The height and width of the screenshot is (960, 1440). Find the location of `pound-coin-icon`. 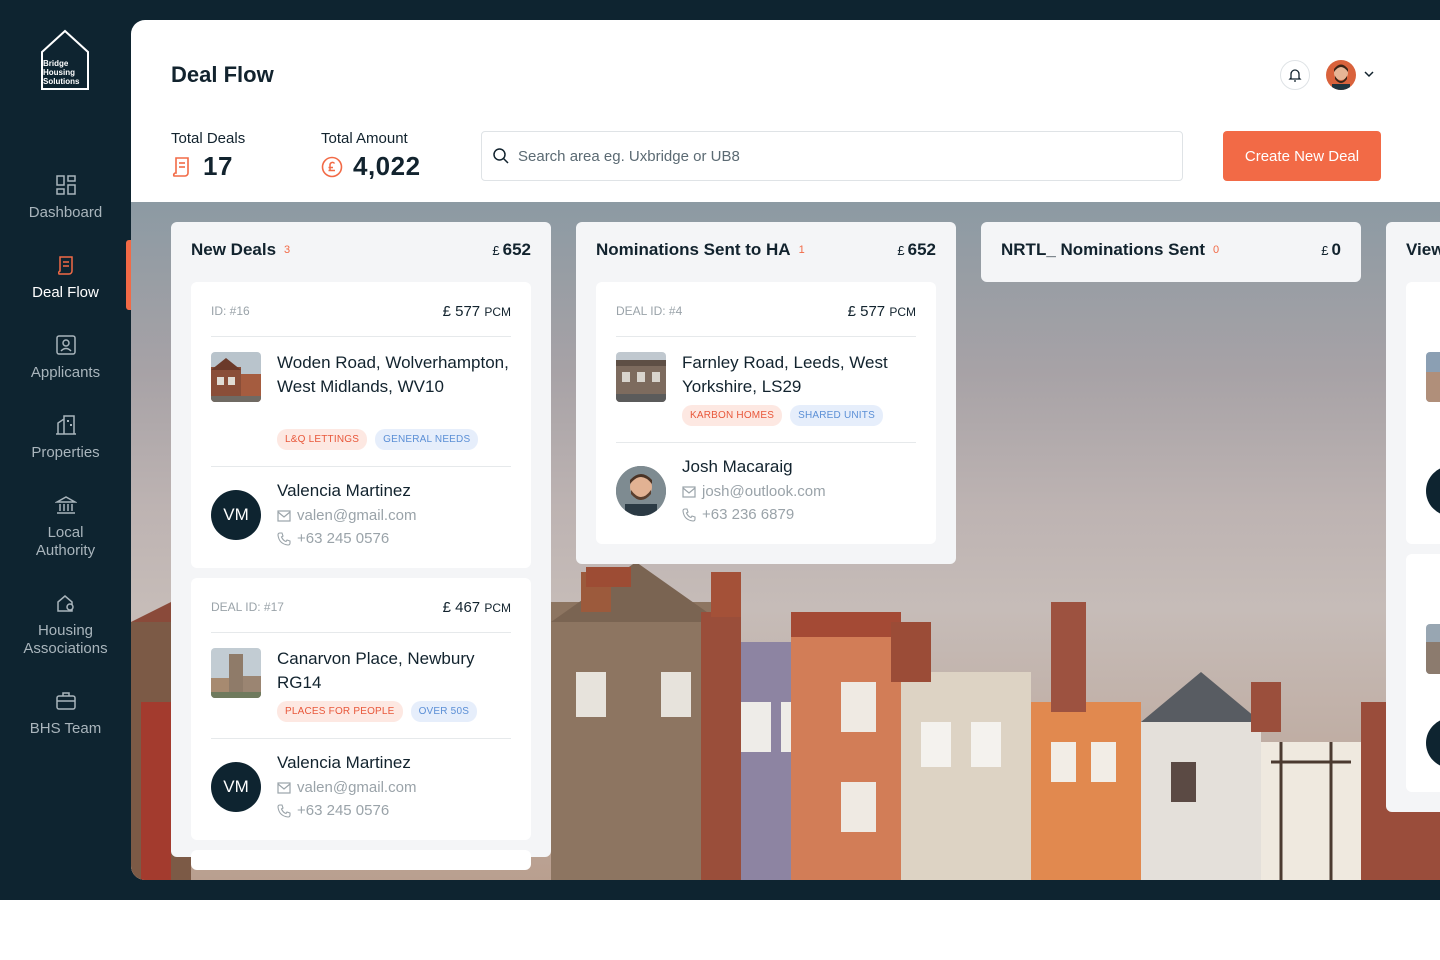

pound-coin-icon is located at coordinates (332, 166).